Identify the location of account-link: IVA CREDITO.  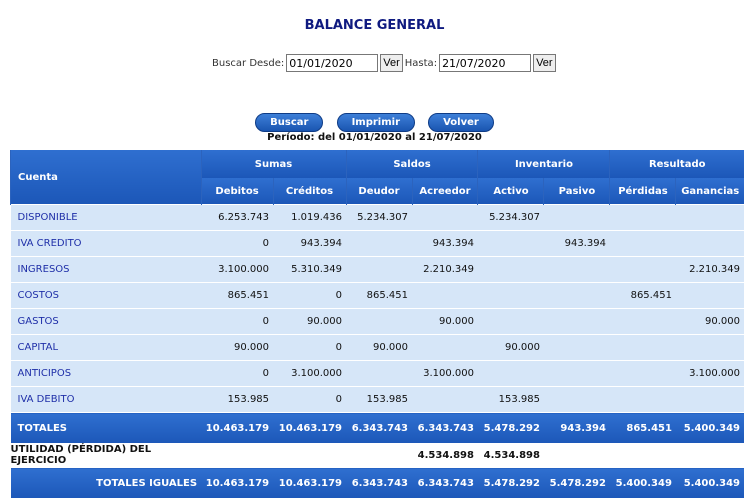
(106, 243).